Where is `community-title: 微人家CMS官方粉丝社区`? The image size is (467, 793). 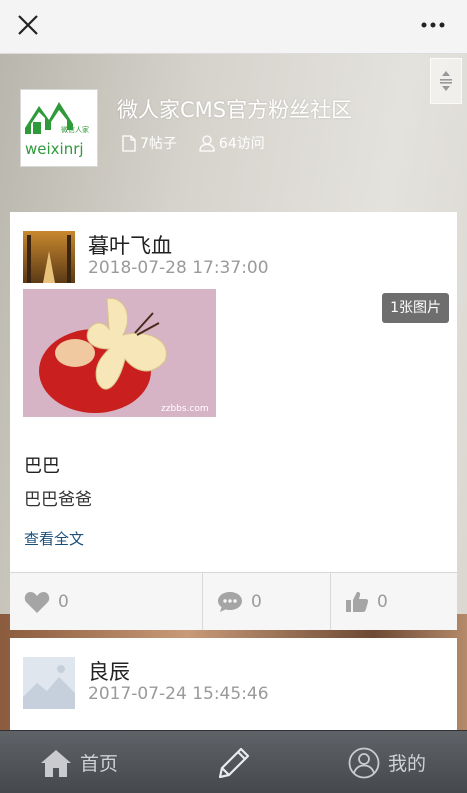
community-title: 微人家CMS官方粉丝社区 is located at coordinates (235, 110).